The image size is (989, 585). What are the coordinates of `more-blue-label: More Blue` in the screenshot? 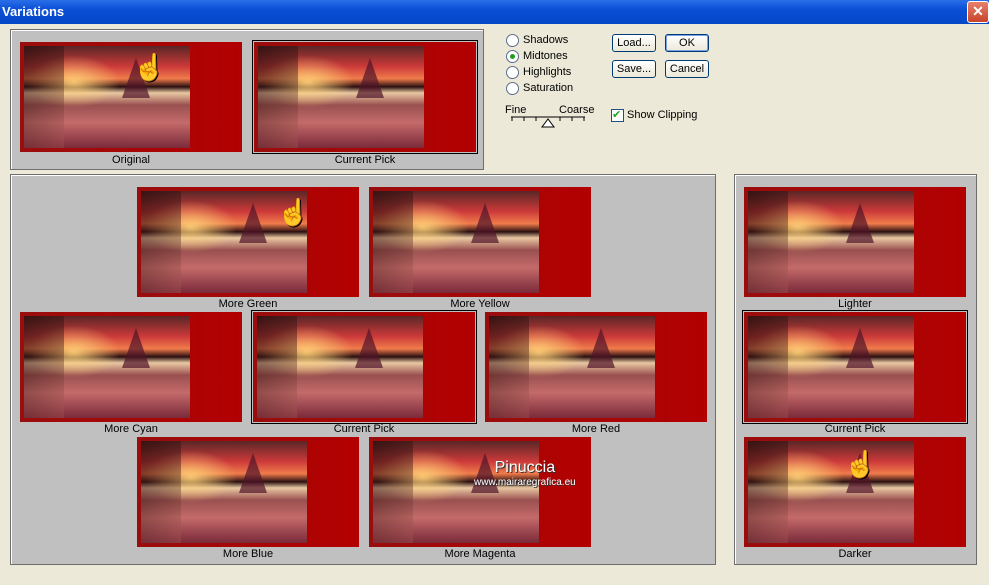 It's located at (248, 554).